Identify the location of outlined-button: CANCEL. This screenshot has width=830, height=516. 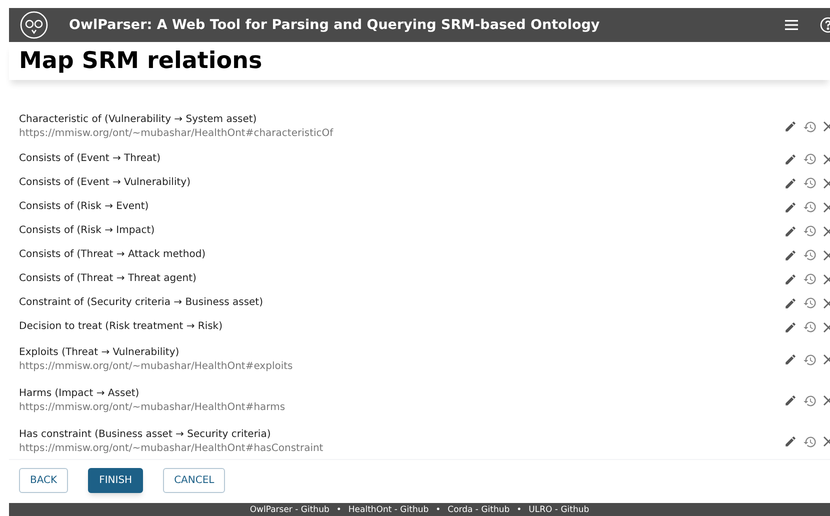
(194, 480).